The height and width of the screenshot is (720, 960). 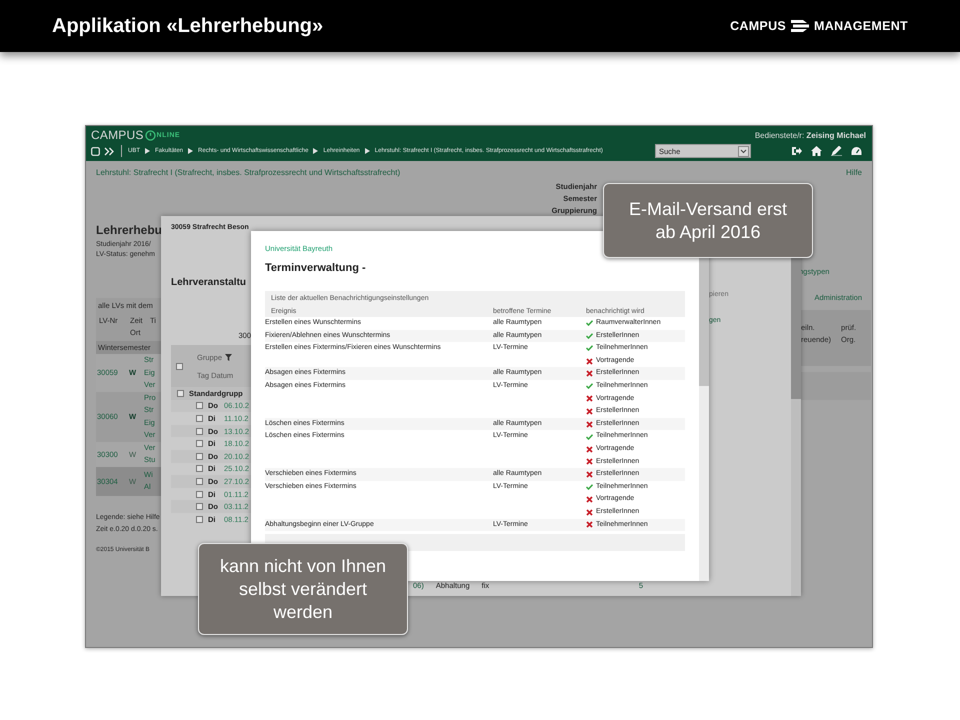 What do you see at coordinates (150, 135) in the screenshot?
I see `power-icon` at bounding box center [150, 135].